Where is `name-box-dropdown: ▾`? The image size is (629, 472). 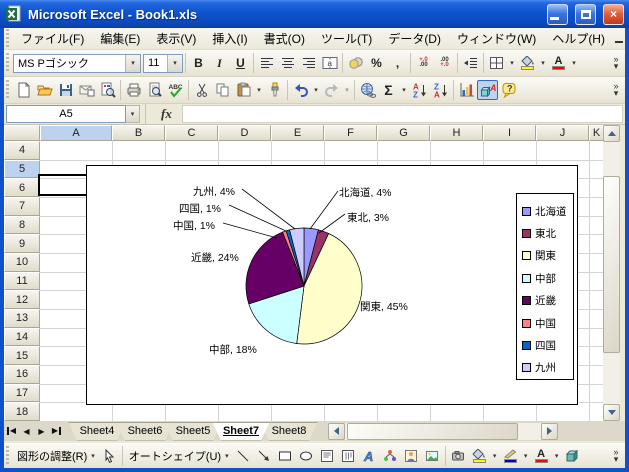 name-box-dropdown: ▾ is located at coordinates (133, 114).